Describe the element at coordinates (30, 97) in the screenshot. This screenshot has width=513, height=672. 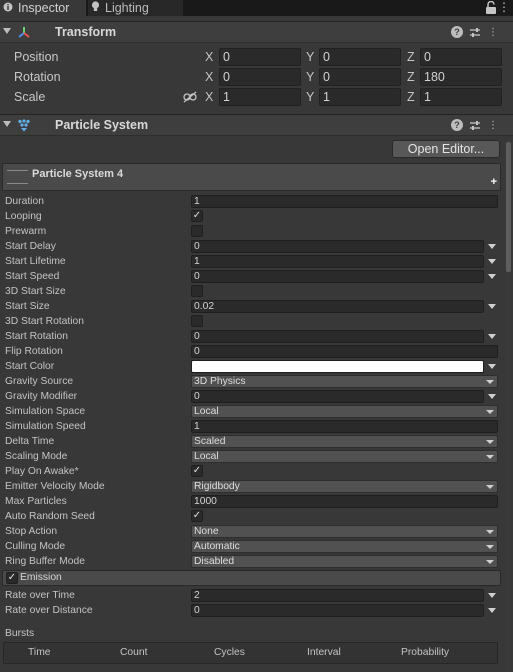
I see `scale-label: Scale` at that location.